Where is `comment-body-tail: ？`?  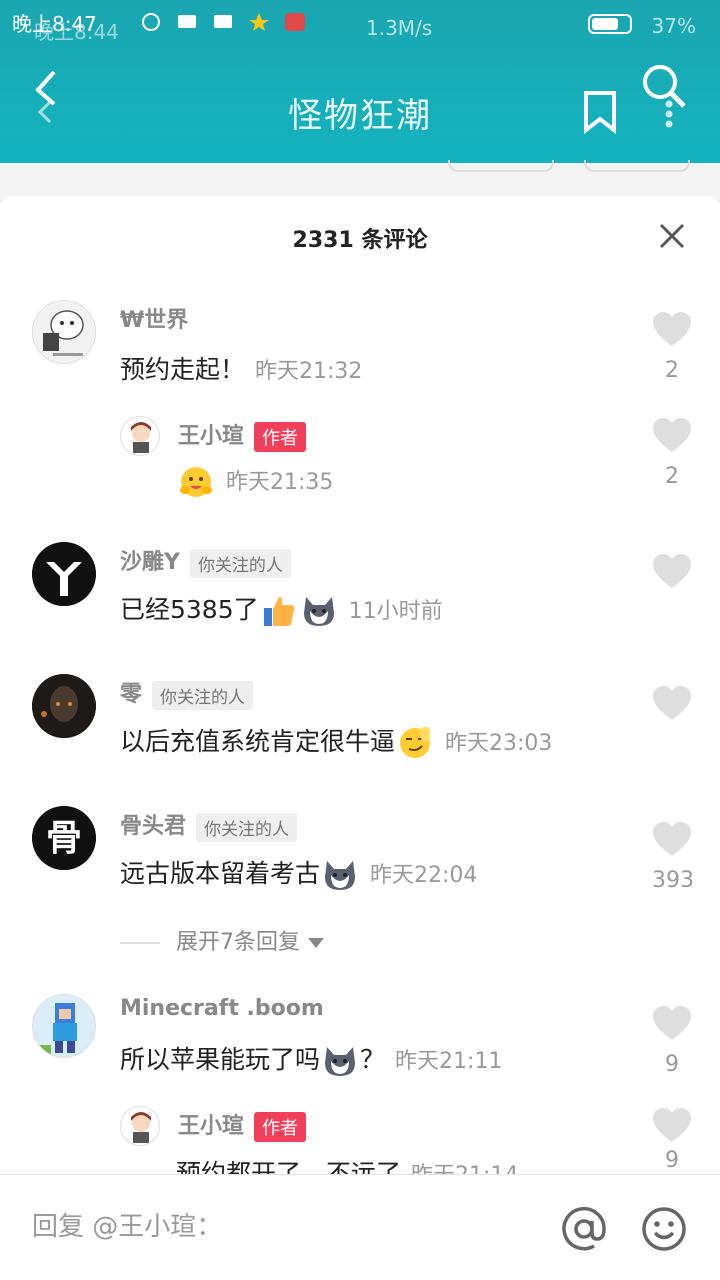 comment-body-tail: ？ is located at coordinates (373, 1059).